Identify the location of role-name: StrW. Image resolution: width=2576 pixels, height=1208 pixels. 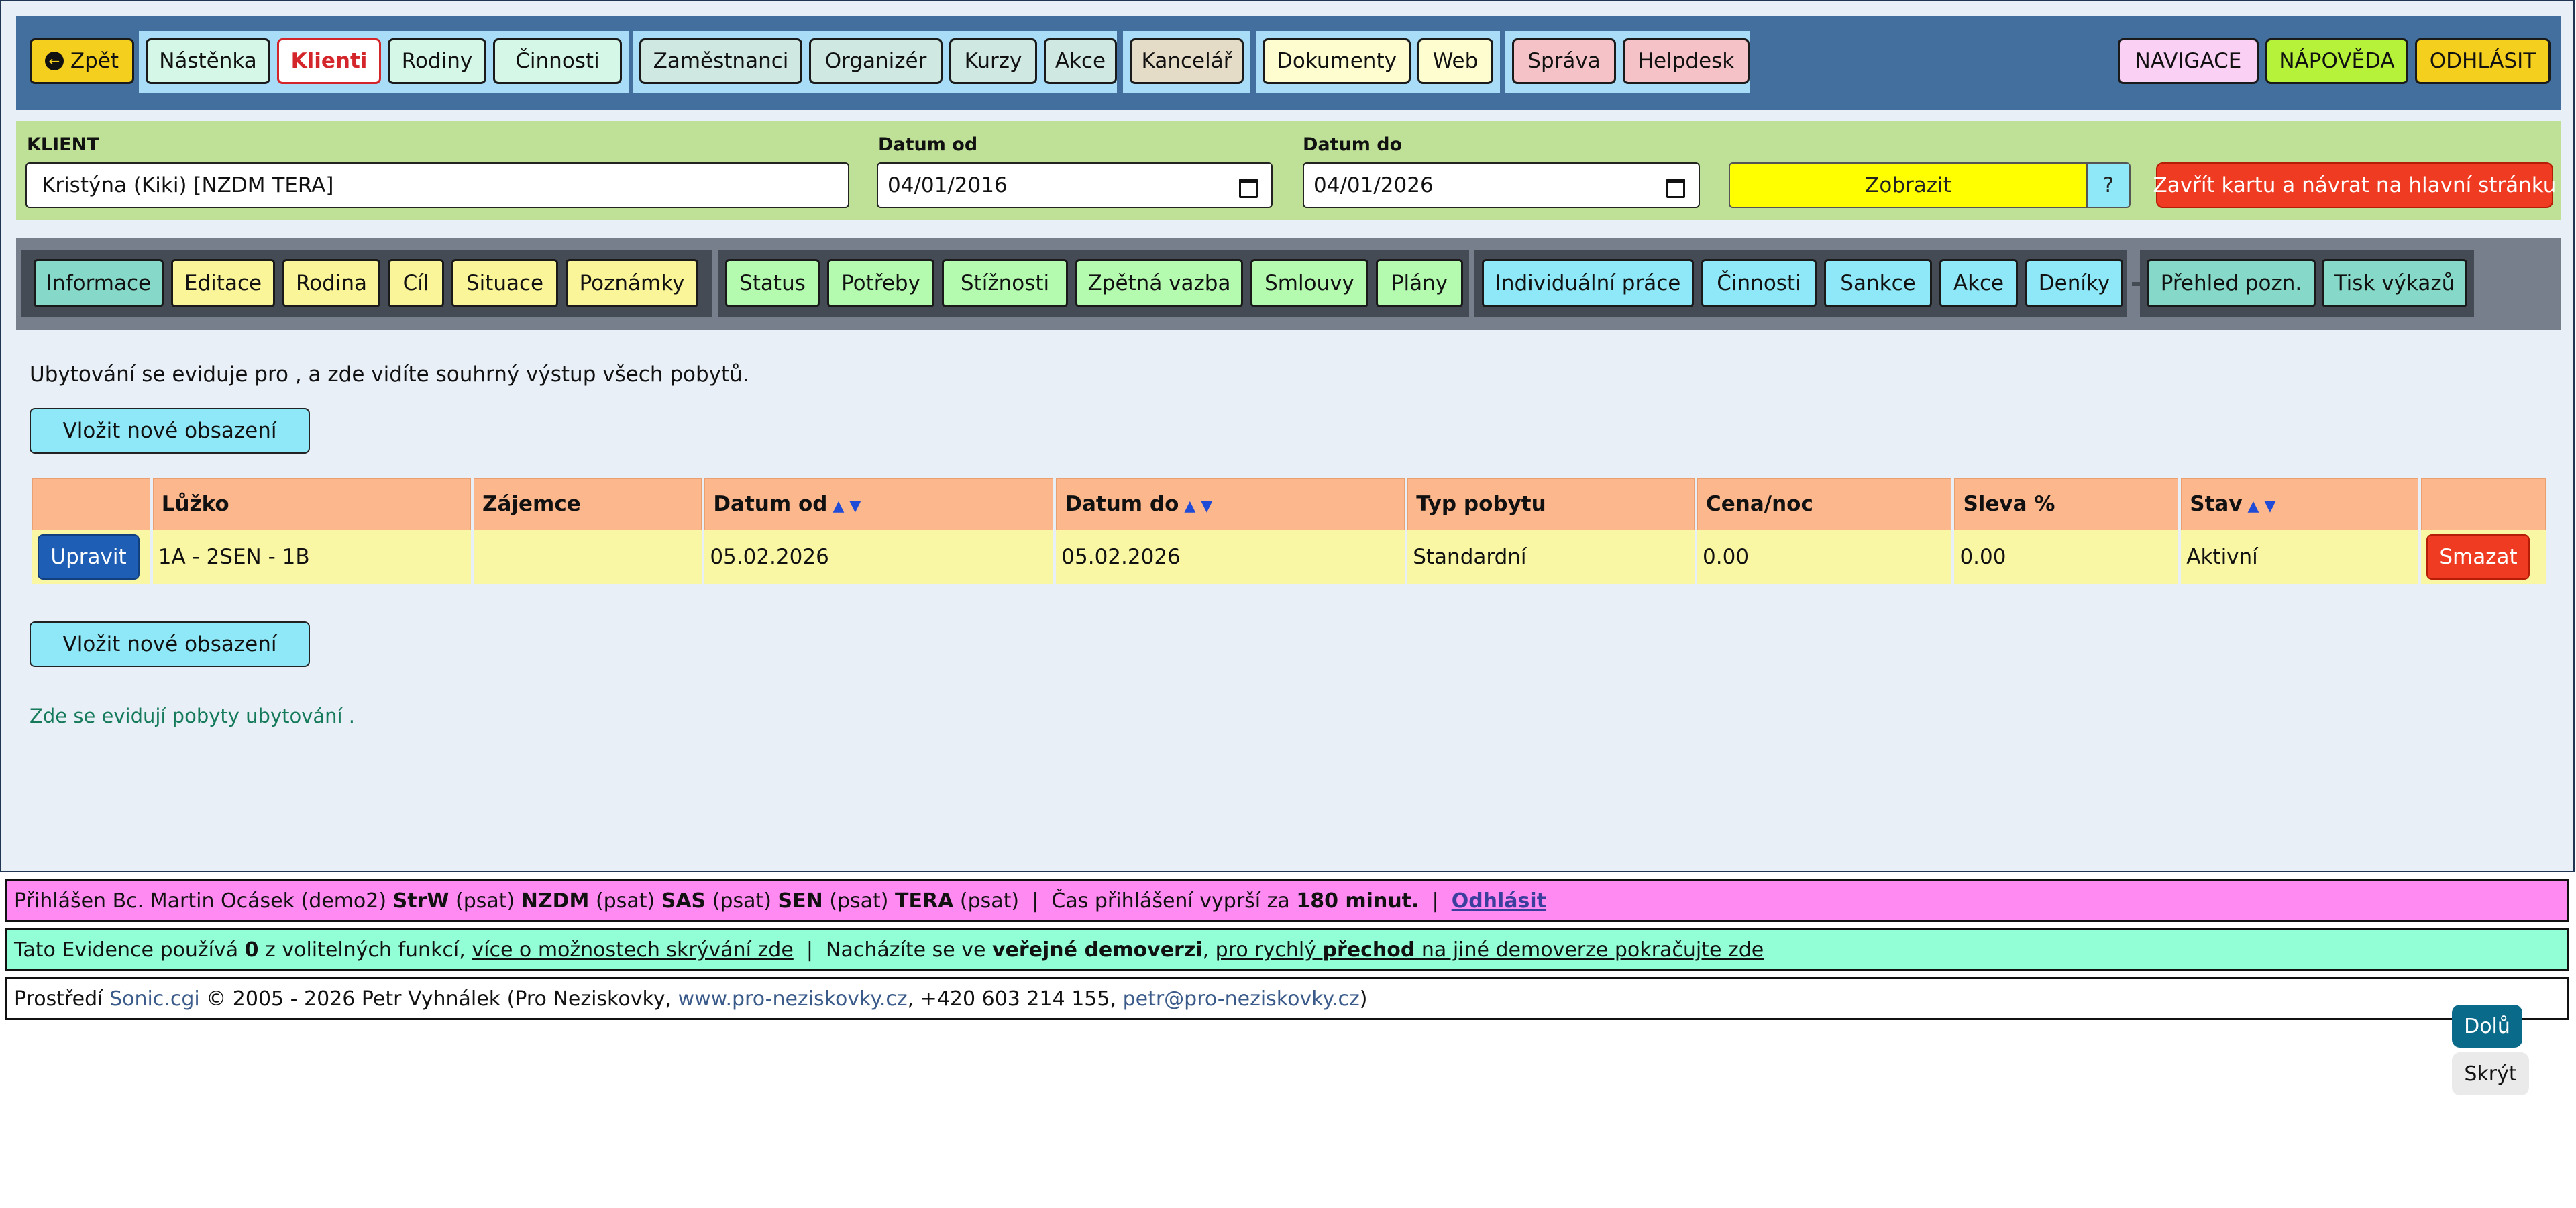
(420, 901).